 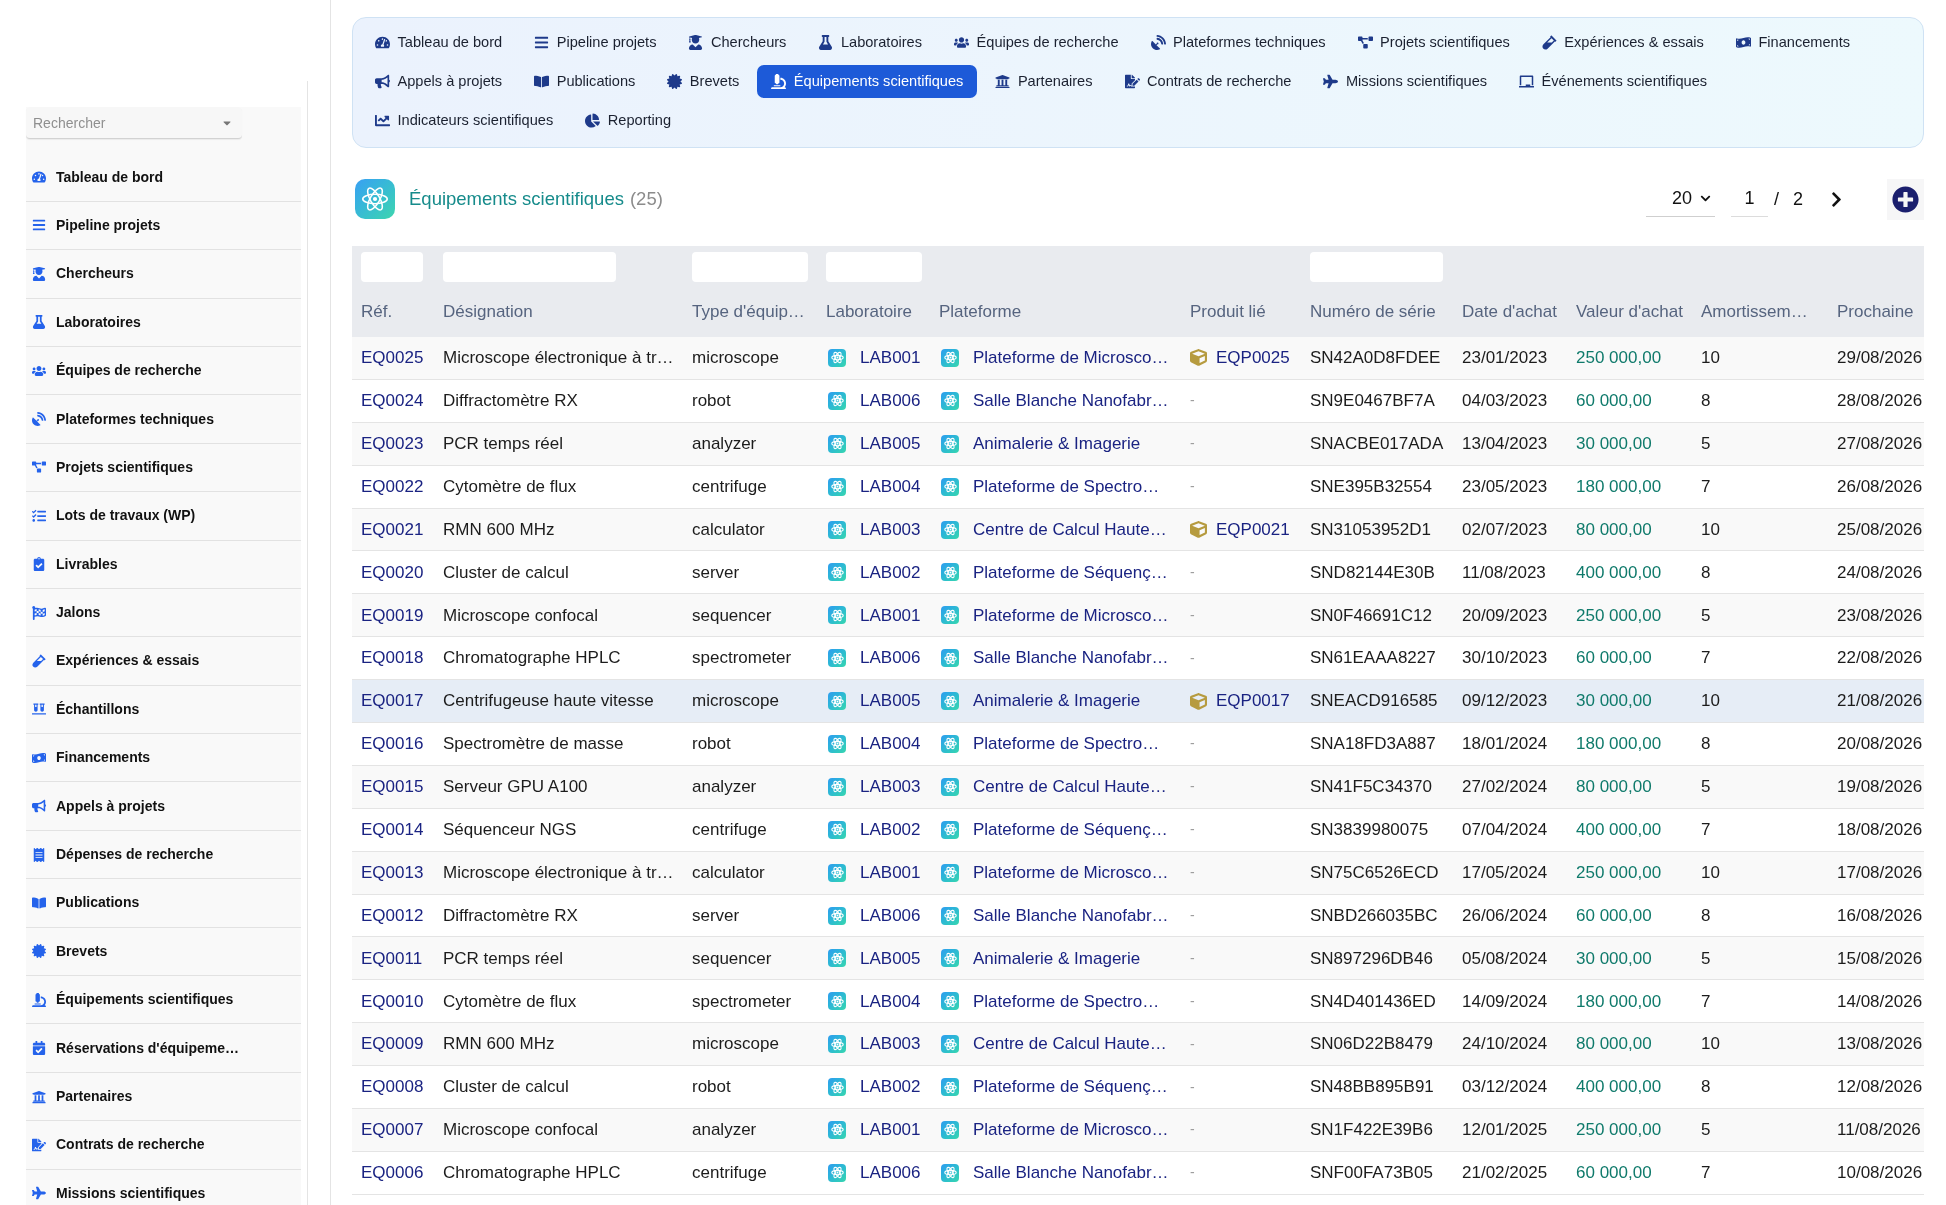 I want to click on ref-link: EQ0013, so click(x=392, y=872).